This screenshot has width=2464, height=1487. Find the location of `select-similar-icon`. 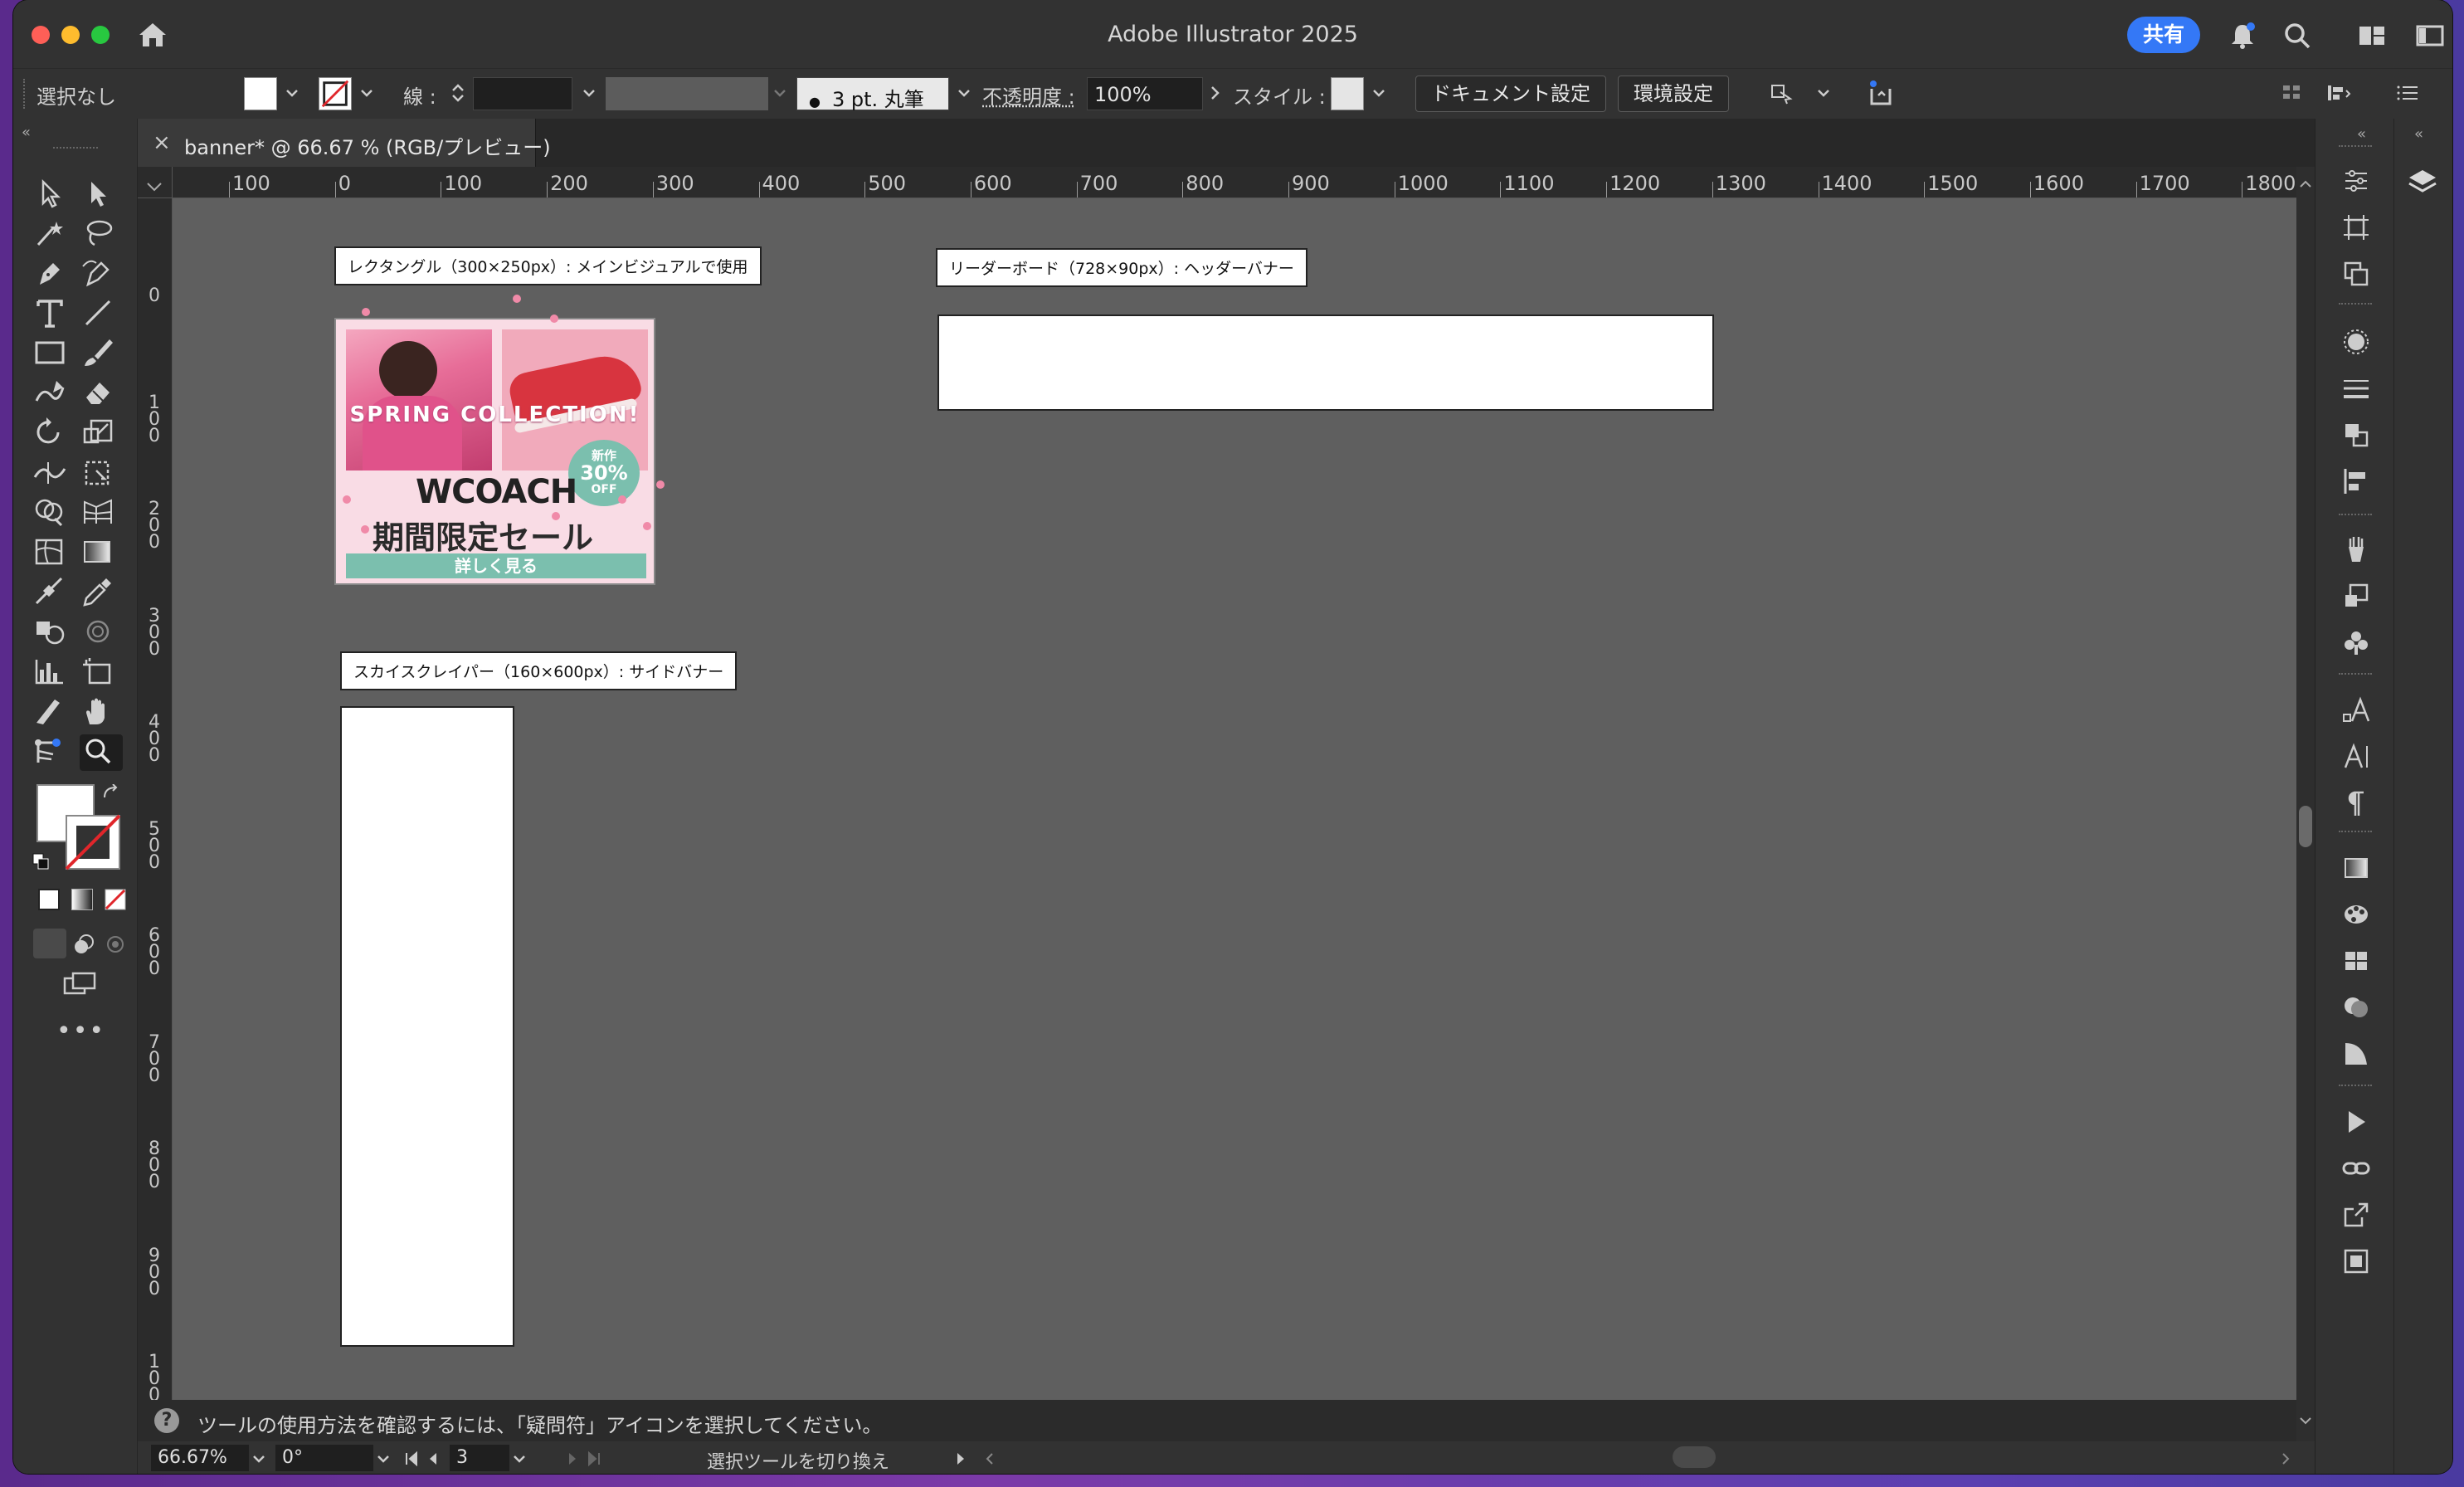

select-similar-icon is located at coordinates (1783, 92).